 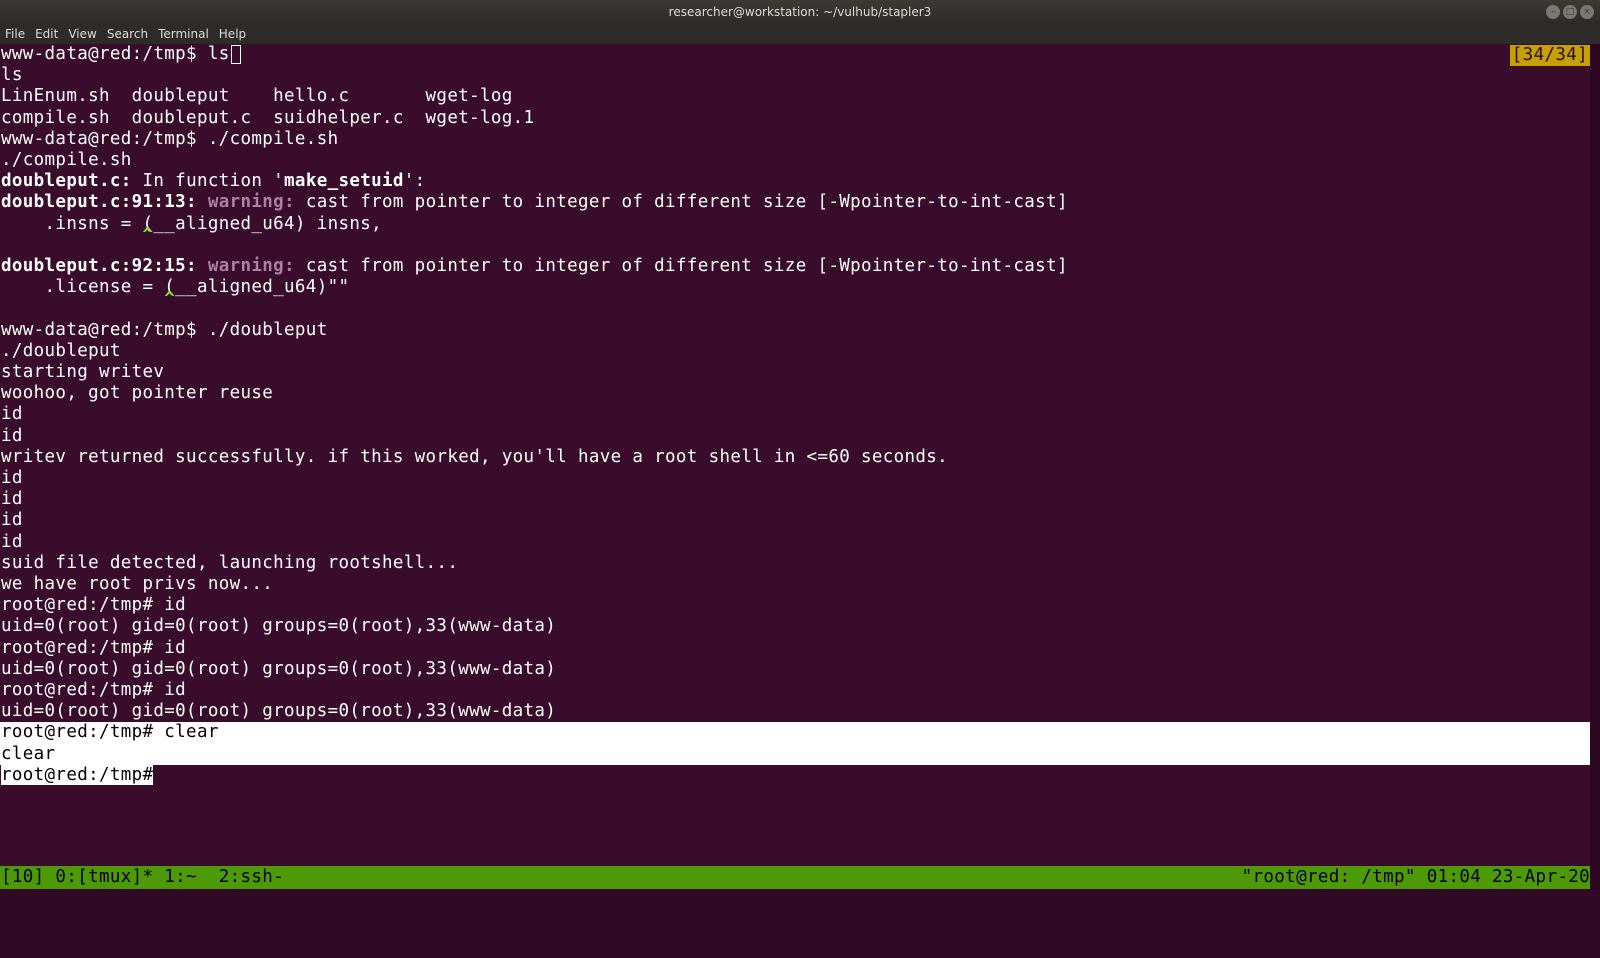 I want to click on selected-line: clear, so click(x=795, y=754).